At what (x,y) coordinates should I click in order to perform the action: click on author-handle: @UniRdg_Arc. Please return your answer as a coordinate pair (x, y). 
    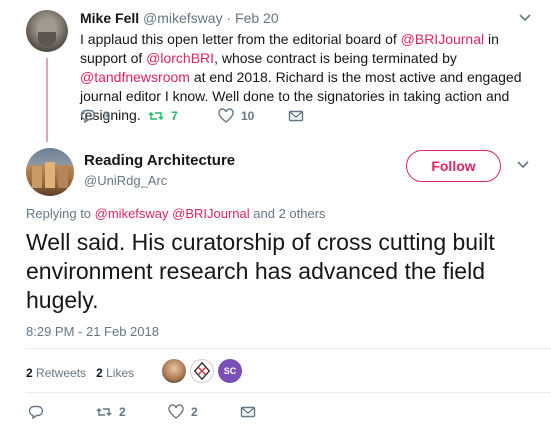
    Looking at the image, I should click on (125, 180).